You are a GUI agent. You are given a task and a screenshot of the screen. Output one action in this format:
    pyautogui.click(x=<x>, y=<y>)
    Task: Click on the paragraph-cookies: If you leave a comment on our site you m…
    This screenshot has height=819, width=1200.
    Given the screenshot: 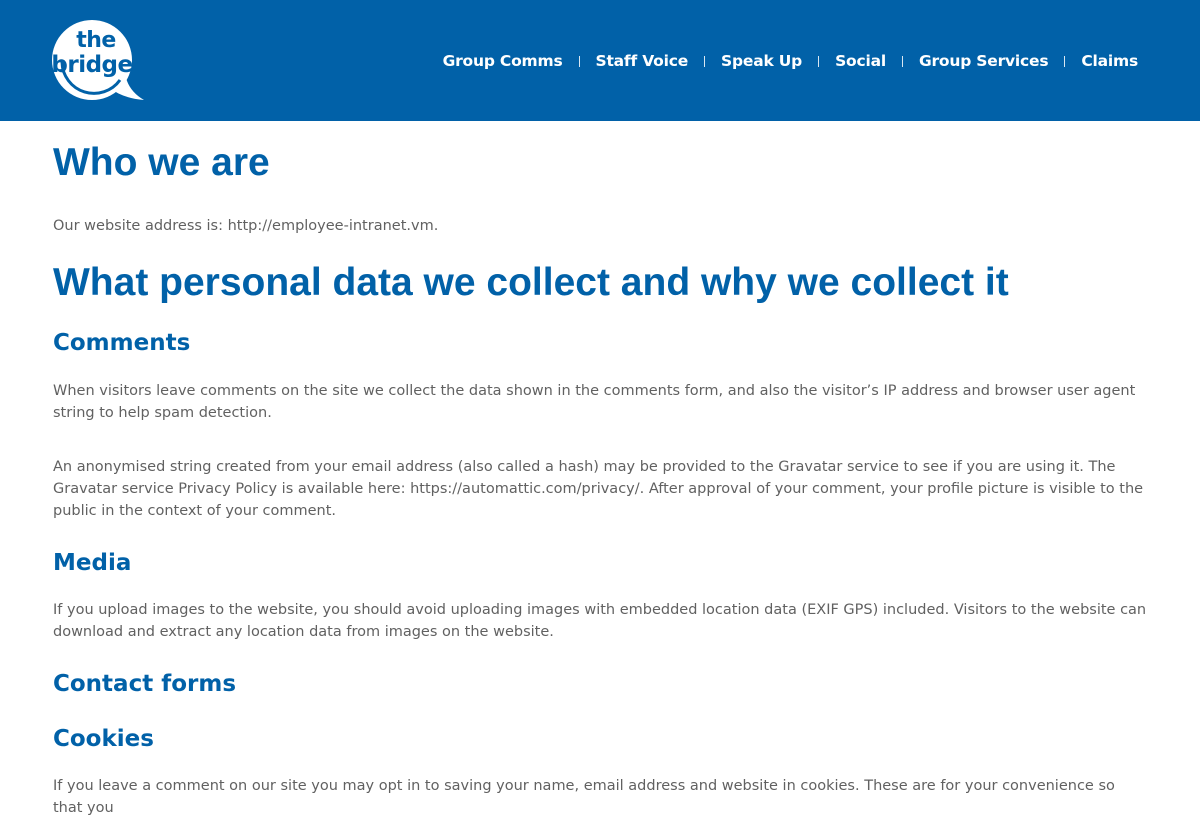 What is the action you would take?
    pyautogui.click(x=584, y=797)
    